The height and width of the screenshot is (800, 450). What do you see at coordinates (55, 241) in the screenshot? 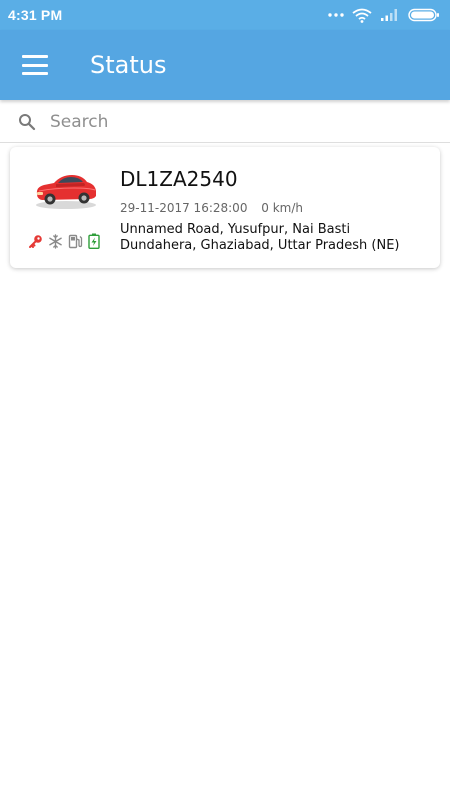
I see `ac-snowflake-icon` at bounding box center [55, 241].